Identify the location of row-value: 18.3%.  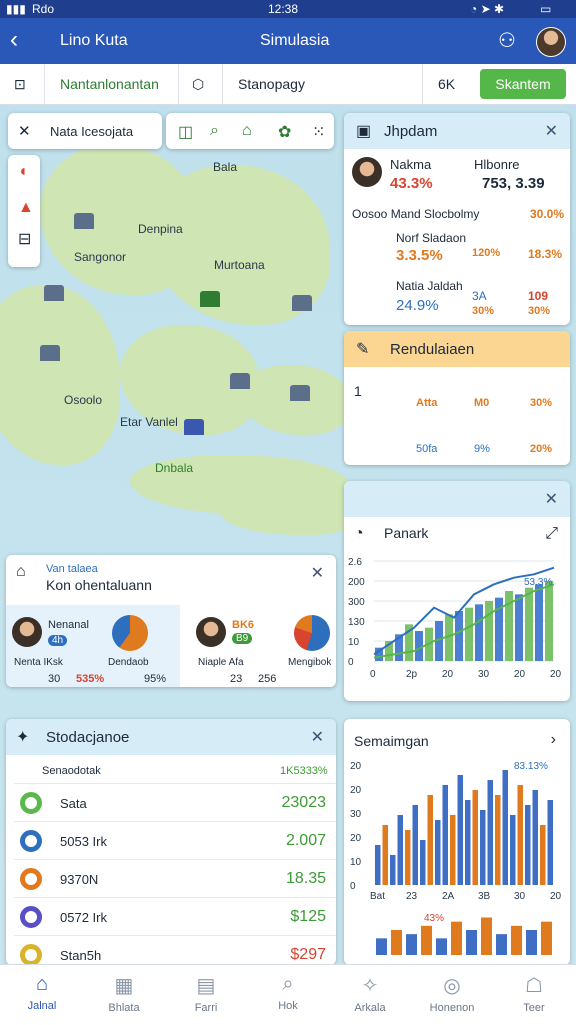
(545, 254).